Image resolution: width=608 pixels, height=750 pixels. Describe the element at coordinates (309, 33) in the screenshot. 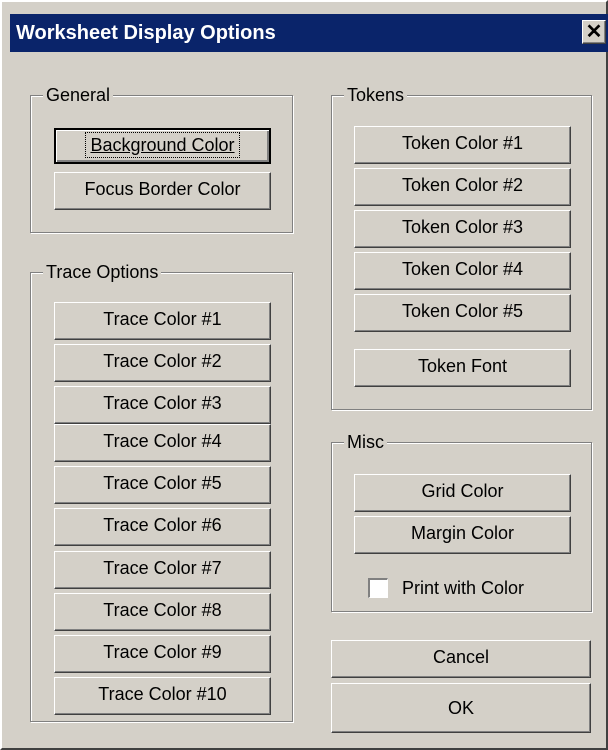

I see `title-bar: Worksheet Display Options ✕` at that location.